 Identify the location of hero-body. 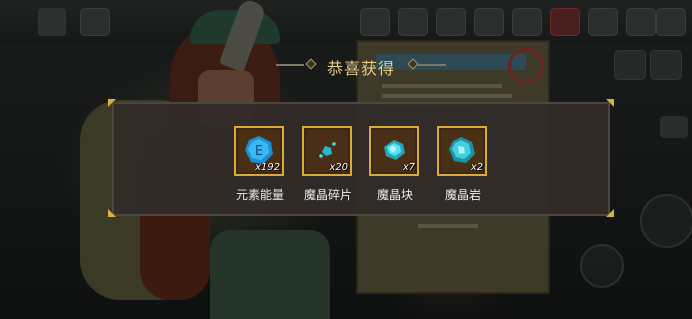
(270, 274).